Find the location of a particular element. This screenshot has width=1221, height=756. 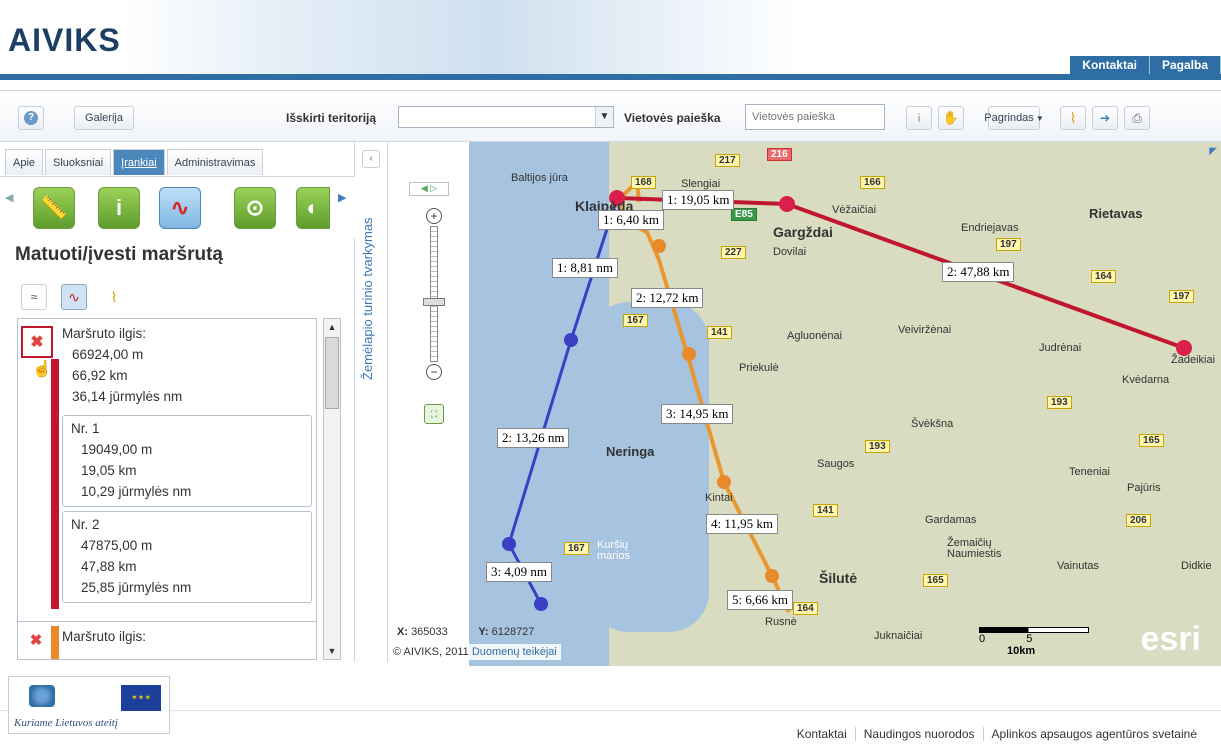

help-icon: ? is located at coordinates (31, 118).